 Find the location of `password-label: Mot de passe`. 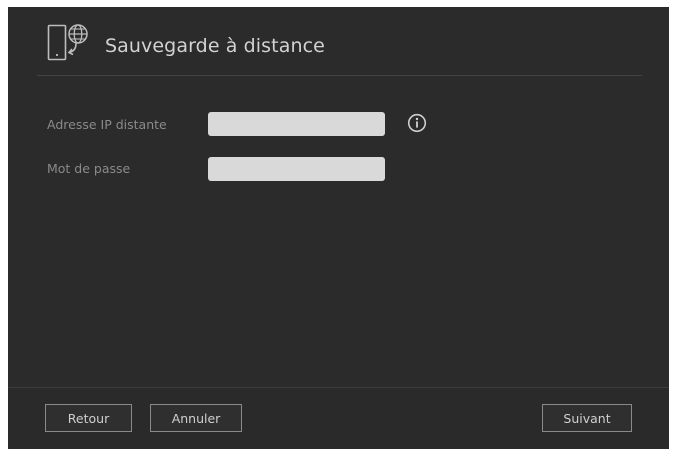

password-label: Mot de passe is located at coordinates (89, 168).